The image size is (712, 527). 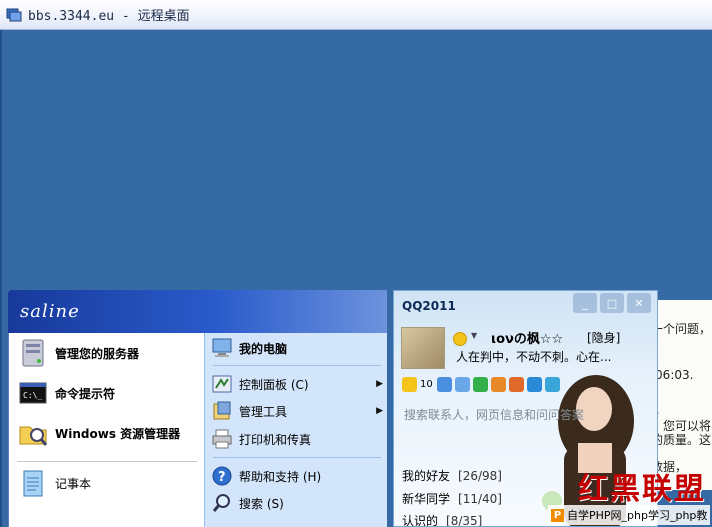 I want to click on command-prompt-icon: C:\_, so click(x=33, y=393).